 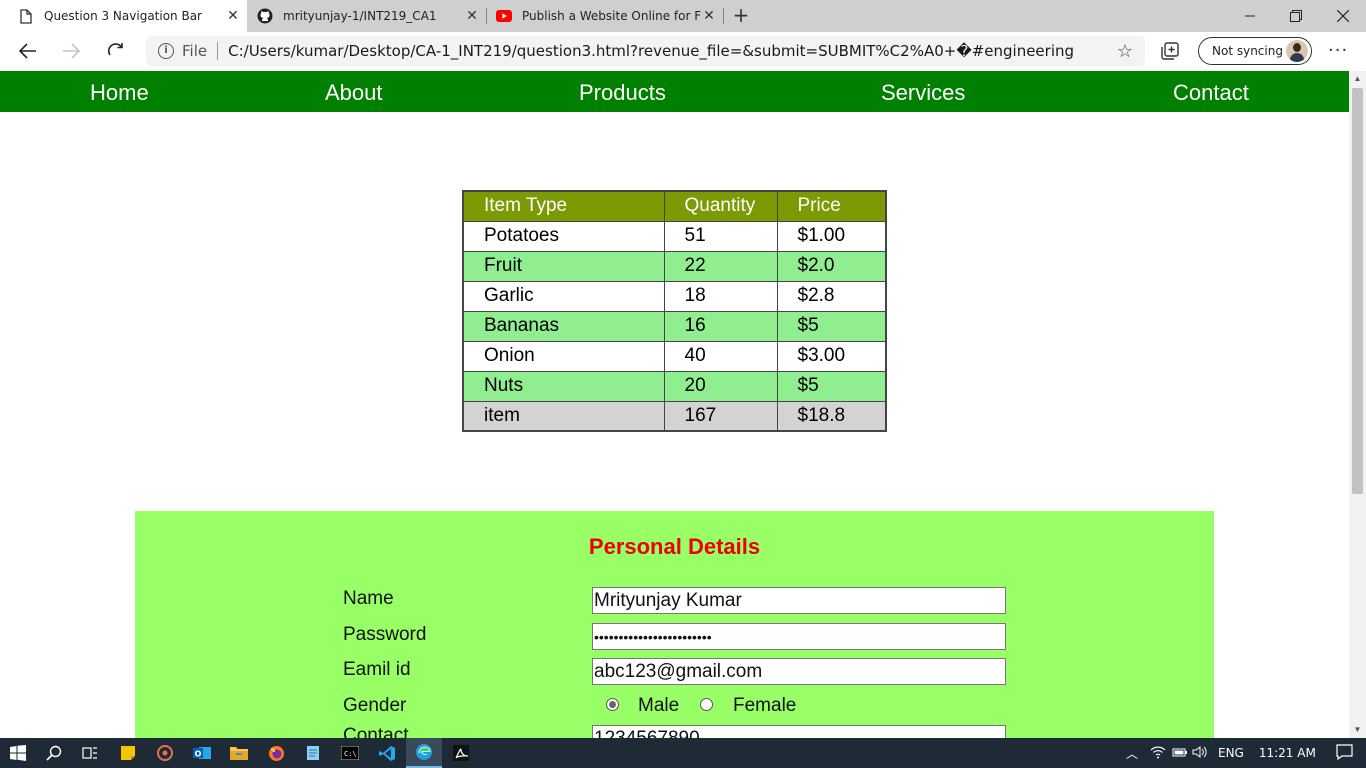 What do you see at coordinates (1357, 79) in the screenshot?
I see `scroll-up-arrow-icon: ▲` at bounding box center [1357, 79].